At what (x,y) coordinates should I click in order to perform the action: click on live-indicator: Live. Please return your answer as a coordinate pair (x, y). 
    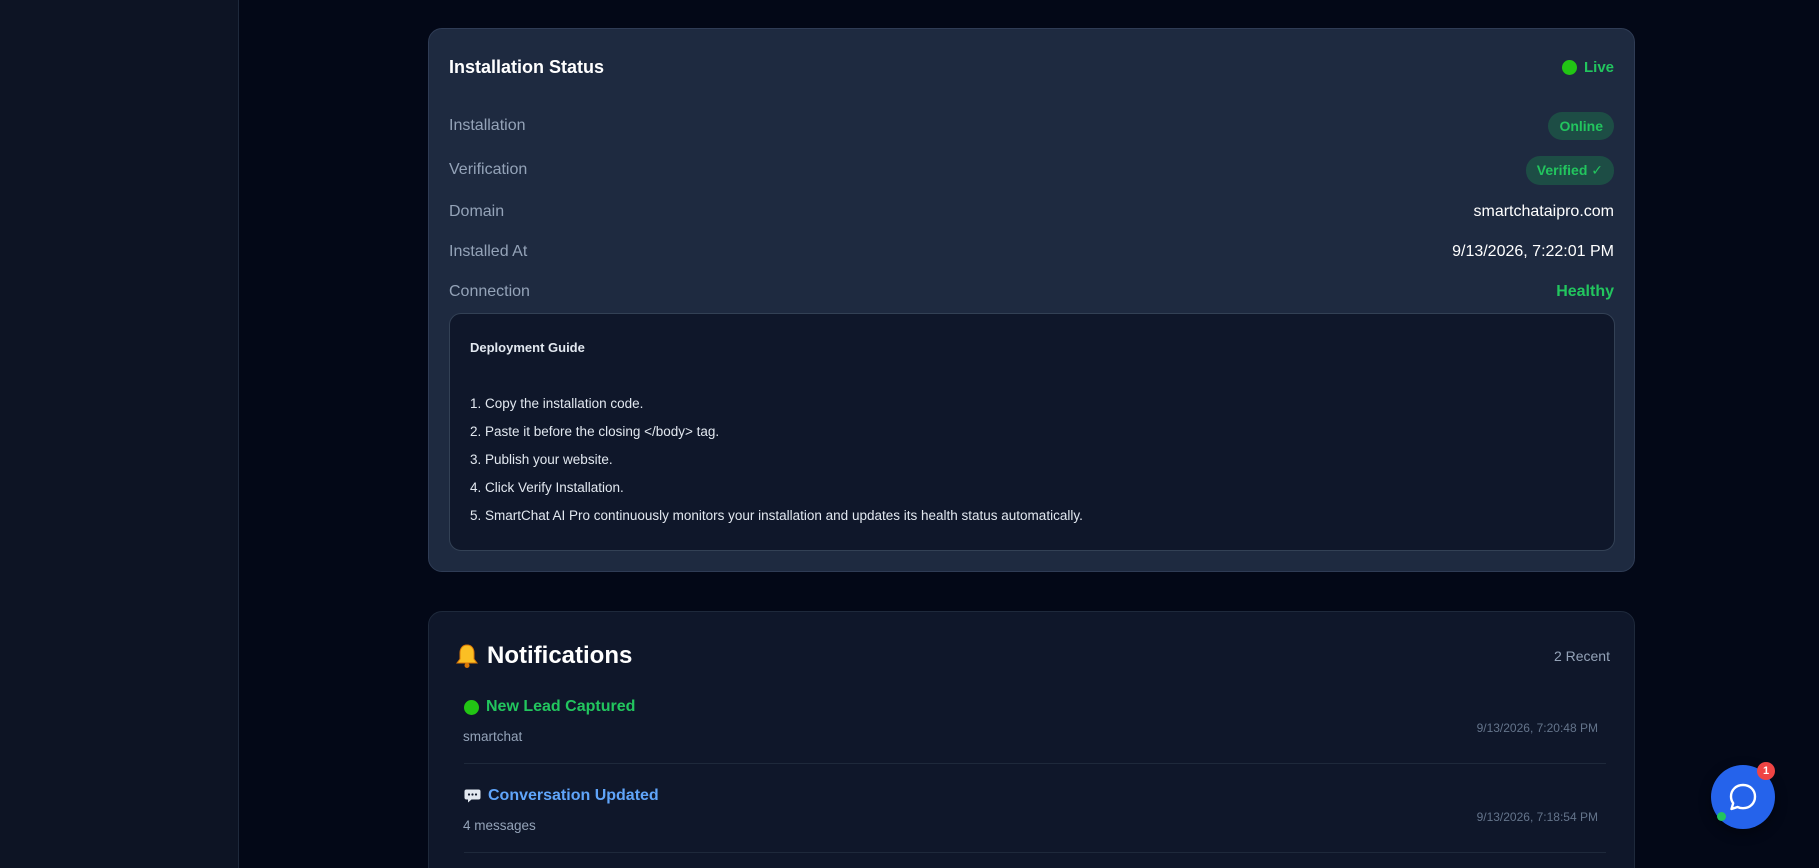
    Looking at the image, I should click on (1587, 67).